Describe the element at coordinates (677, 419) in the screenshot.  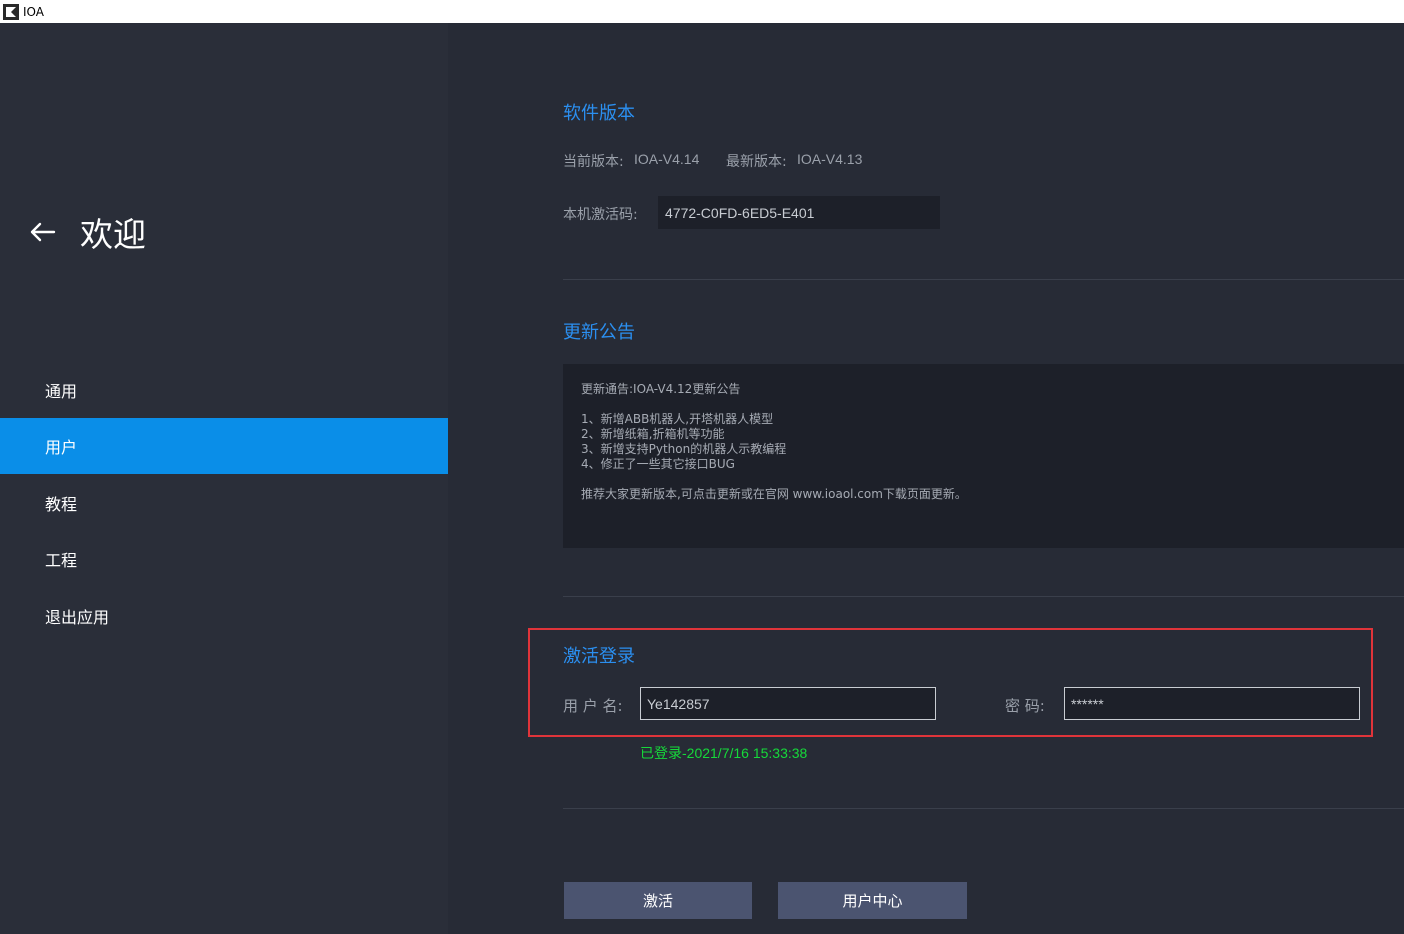
I see `notice-item: 1、新增ABB机器人,开塔机器人模型` at that location.